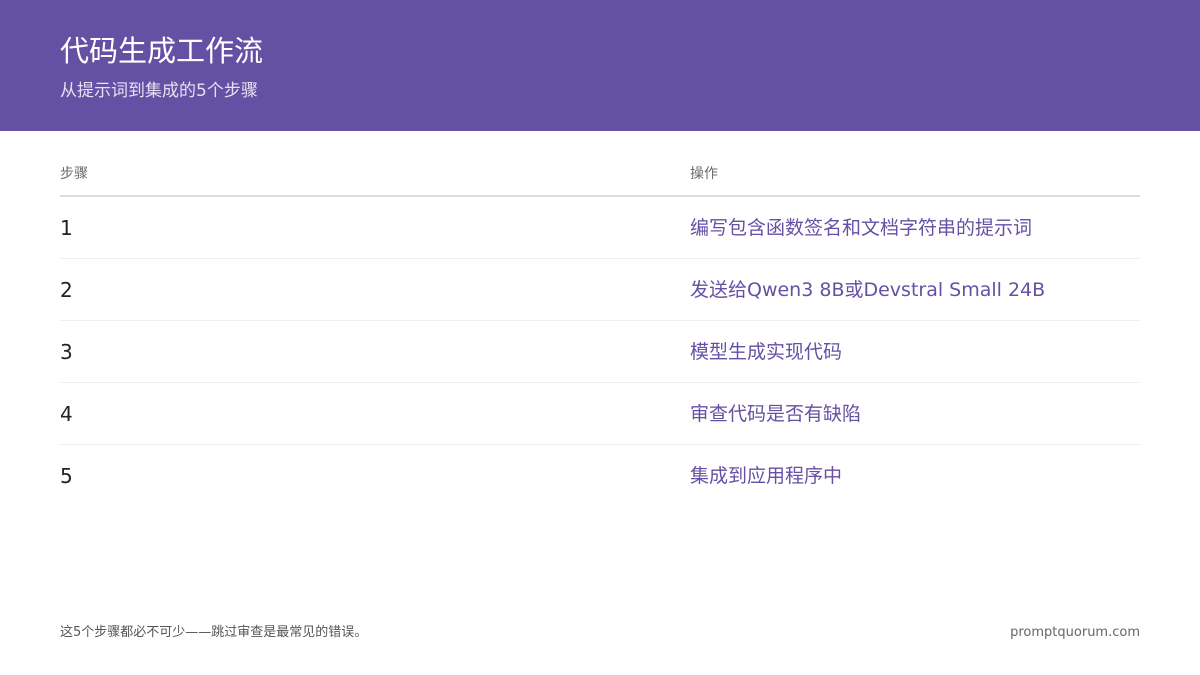  Describe the element at coordinates (600, 414) in the screenshot. I see `table-row: 4 审查代码是否有缺陷` at that location.